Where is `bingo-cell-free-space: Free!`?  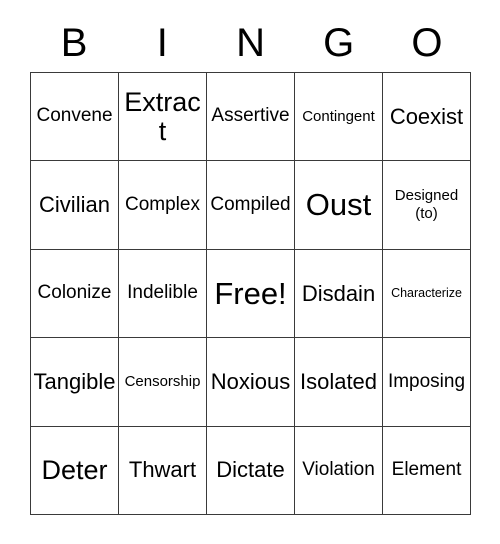 bingo-cell-free-space: Free! is located at coordinates (251, 294).